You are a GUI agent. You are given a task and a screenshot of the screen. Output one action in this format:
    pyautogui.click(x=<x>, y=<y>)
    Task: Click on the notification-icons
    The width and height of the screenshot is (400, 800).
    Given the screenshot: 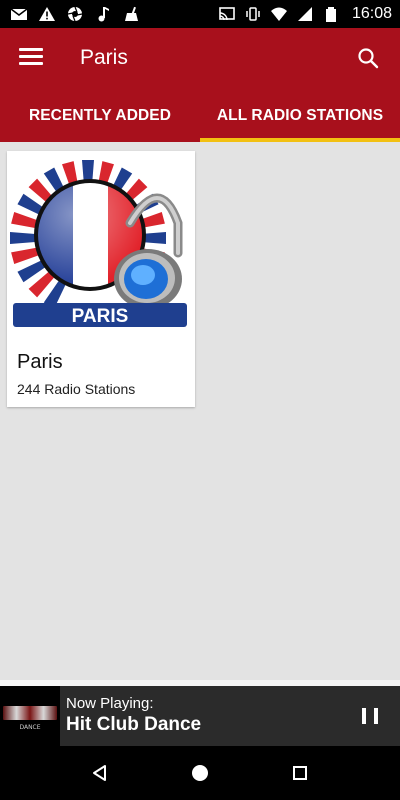 What is the action you would take?
    pyautogui.click(x=75, y=14)
    